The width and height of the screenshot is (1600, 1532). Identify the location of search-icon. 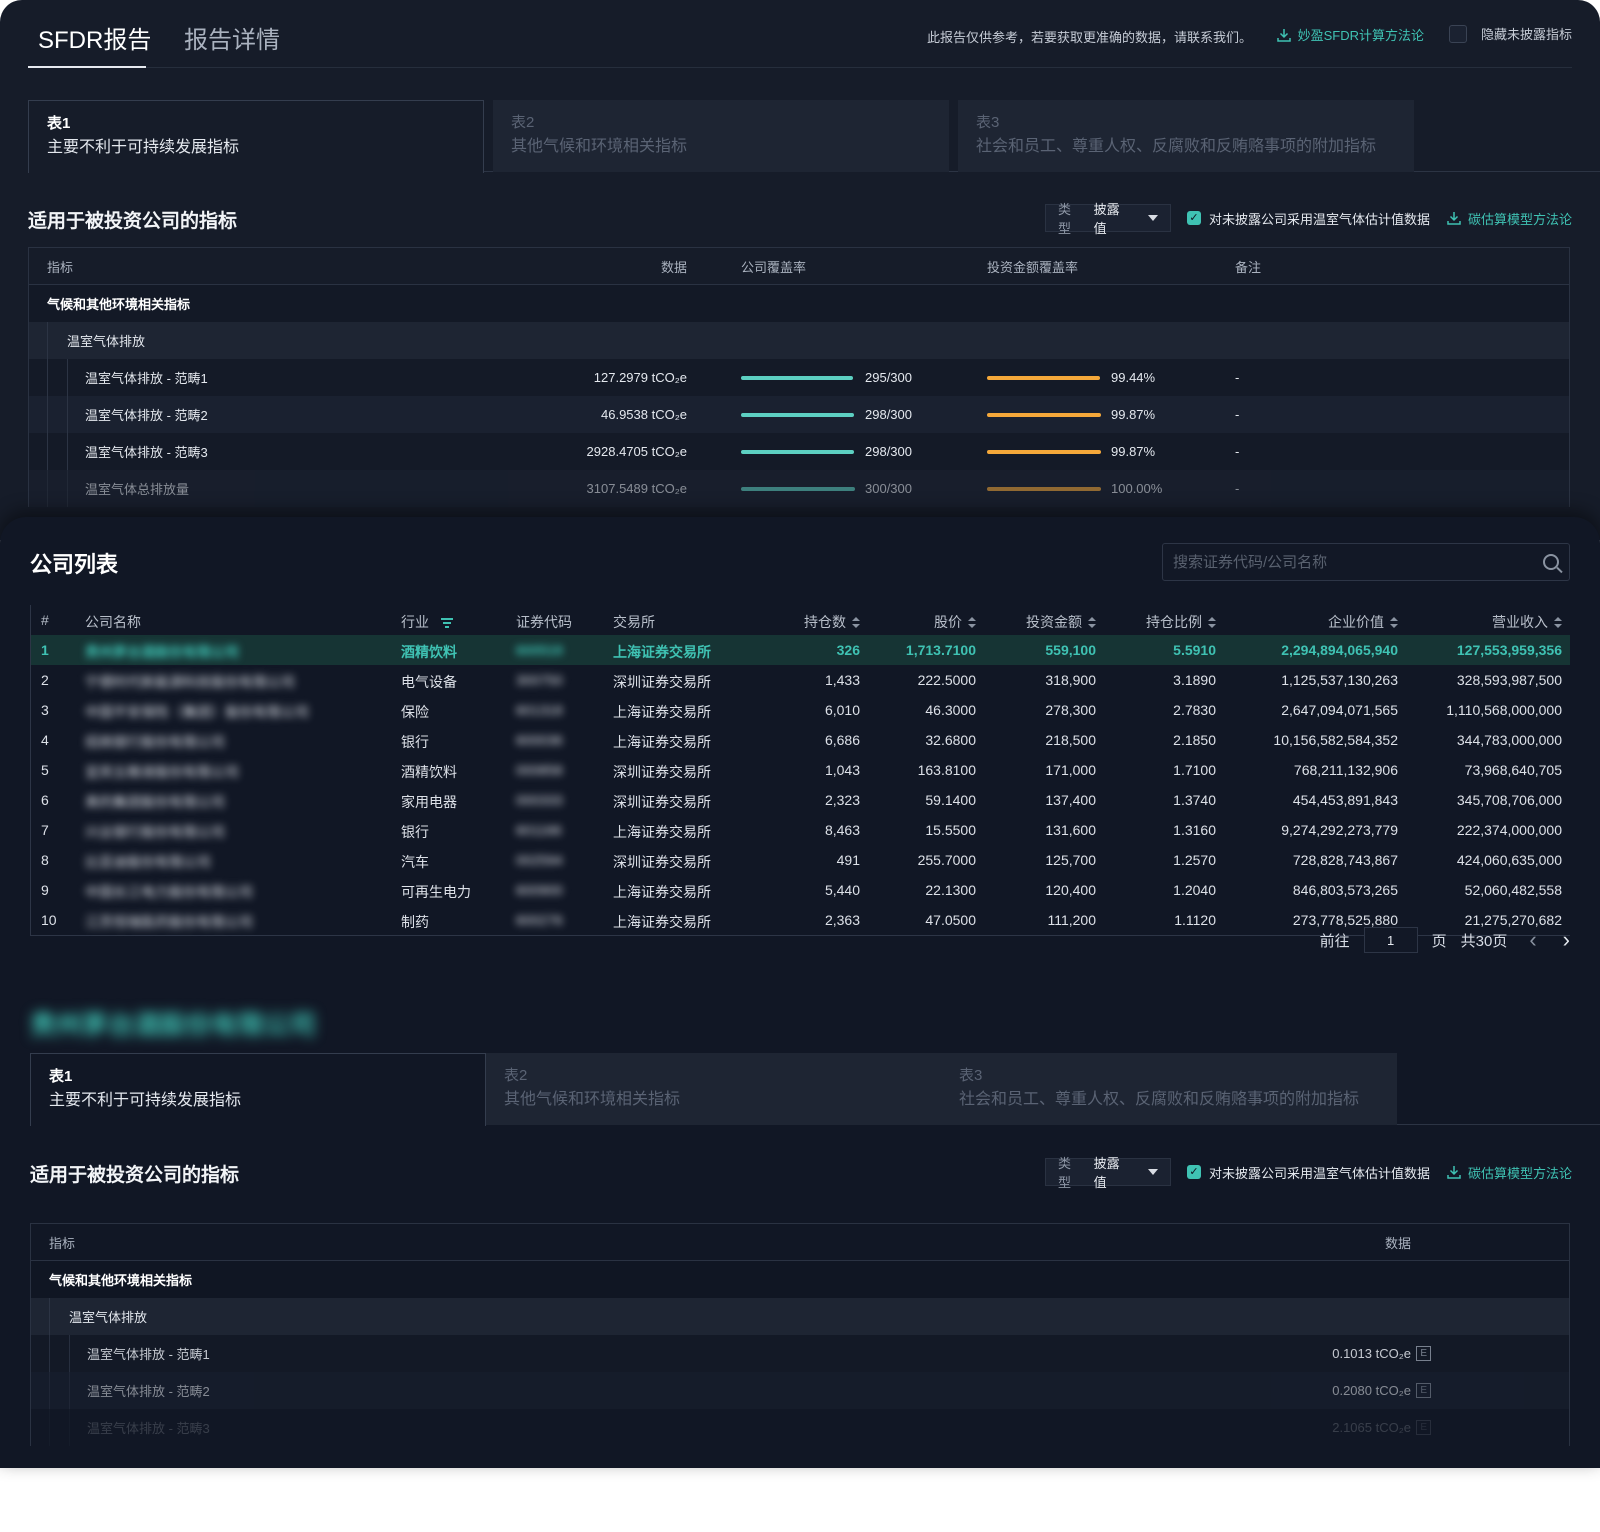
(1551, 562).